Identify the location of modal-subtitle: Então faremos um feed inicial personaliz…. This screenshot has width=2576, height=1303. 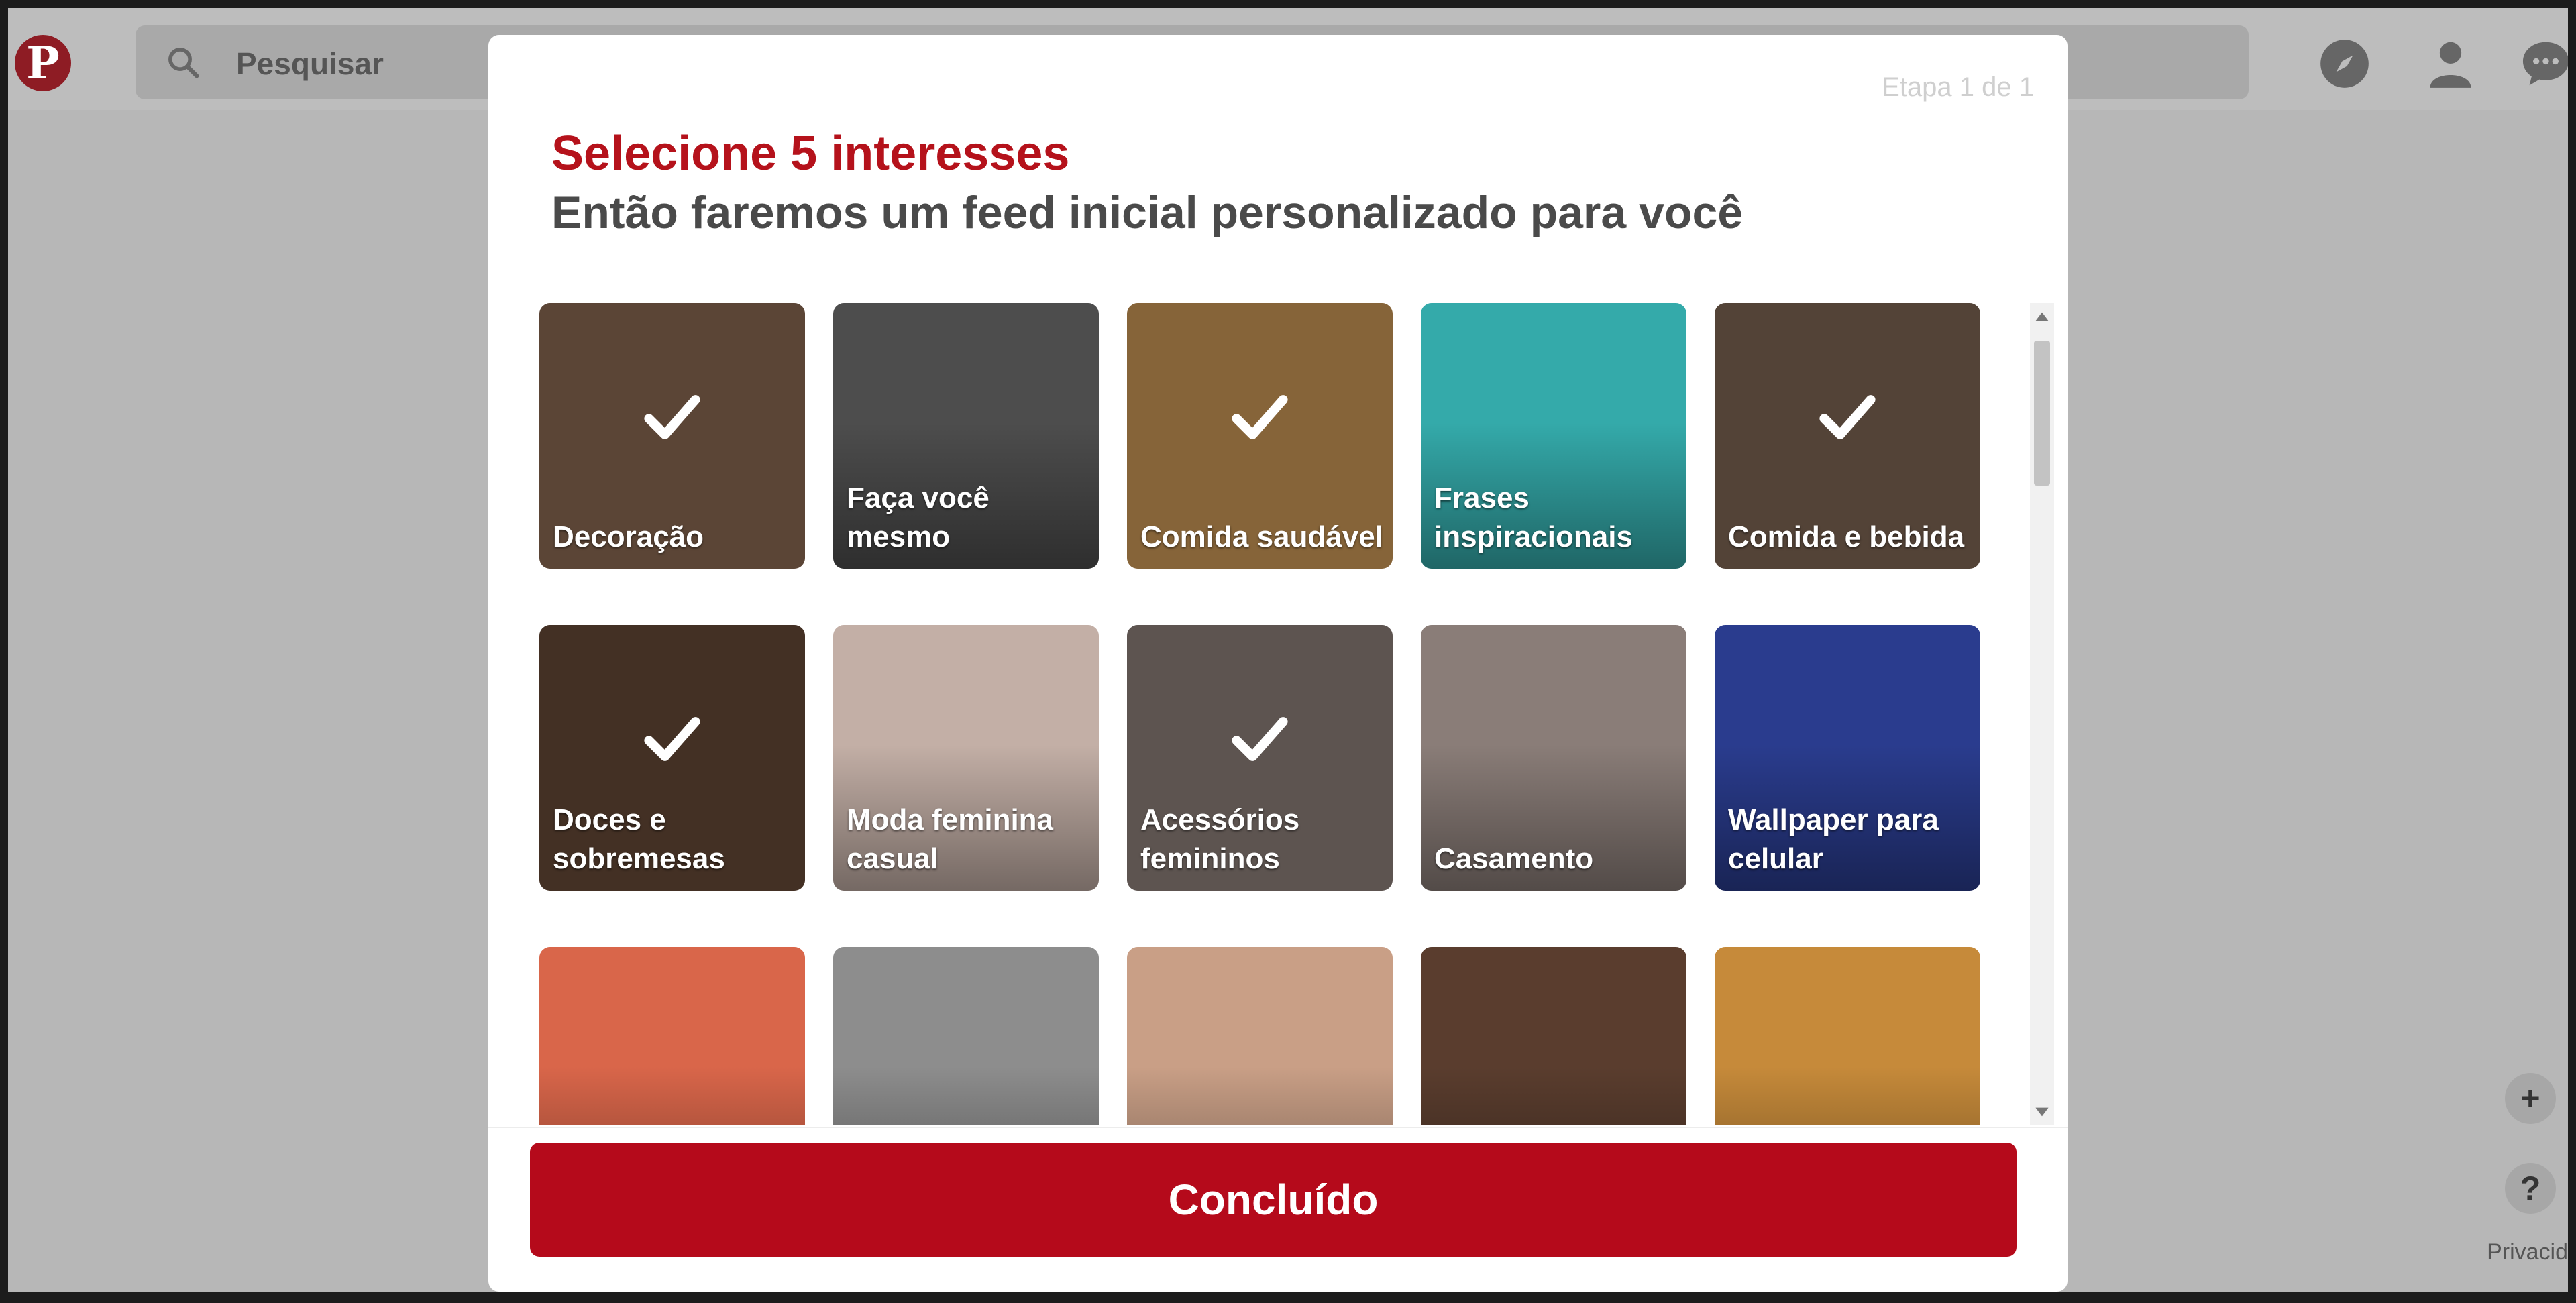
(1147, 212).